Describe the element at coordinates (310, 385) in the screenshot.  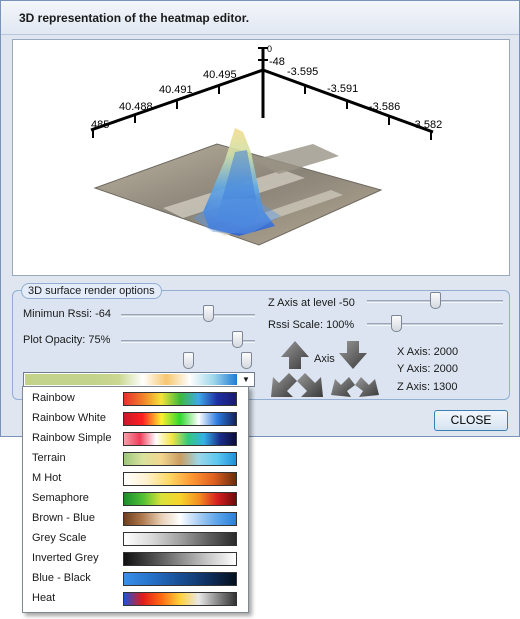
I see `rotate-down-right-arrow-icon` at that location.